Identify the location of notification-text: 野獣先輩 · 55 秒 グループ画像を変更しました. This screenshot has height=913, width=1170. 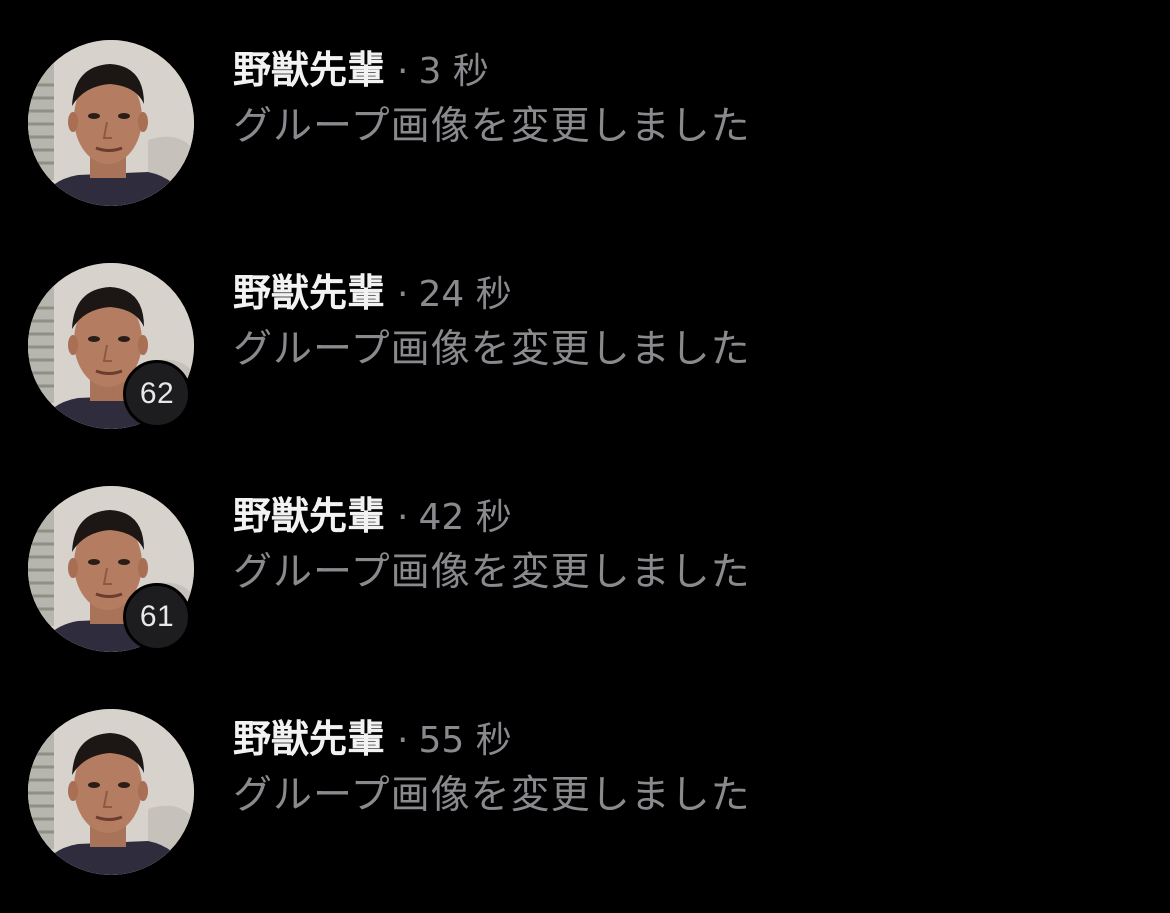
(683, 769).